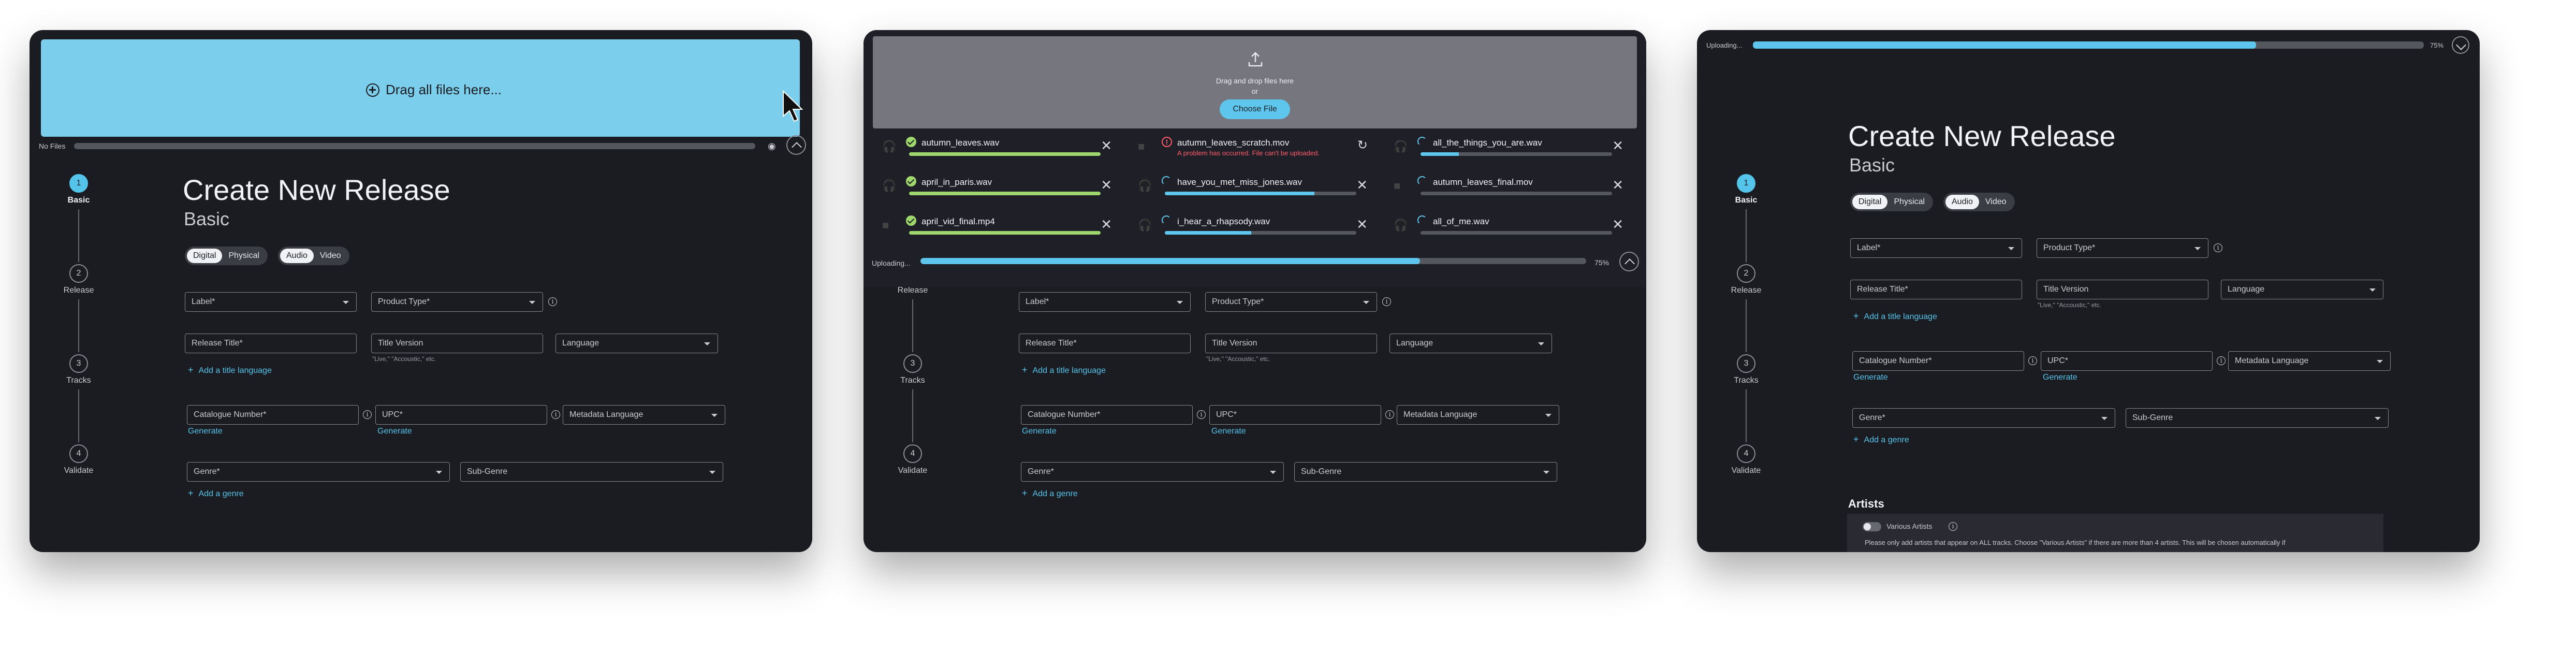 Image resolution: width=2576 pixels, height=650 pixels. I want to click on various-artists-label: Various Artists, so click(1909, 526).